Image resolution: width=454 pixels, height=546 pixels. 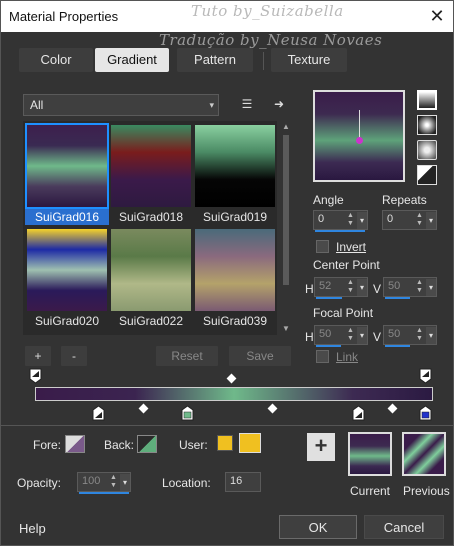 I want to click on add-gradient-button: +, so click(x=38, y=356).